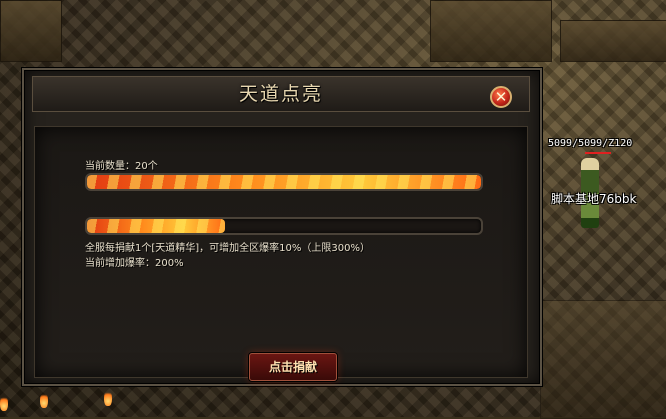  What do you see at coordinates (121, 166) in the screenshot?
I see `current-count-label: 当前数量：20个` at bounding box center [121, 166].